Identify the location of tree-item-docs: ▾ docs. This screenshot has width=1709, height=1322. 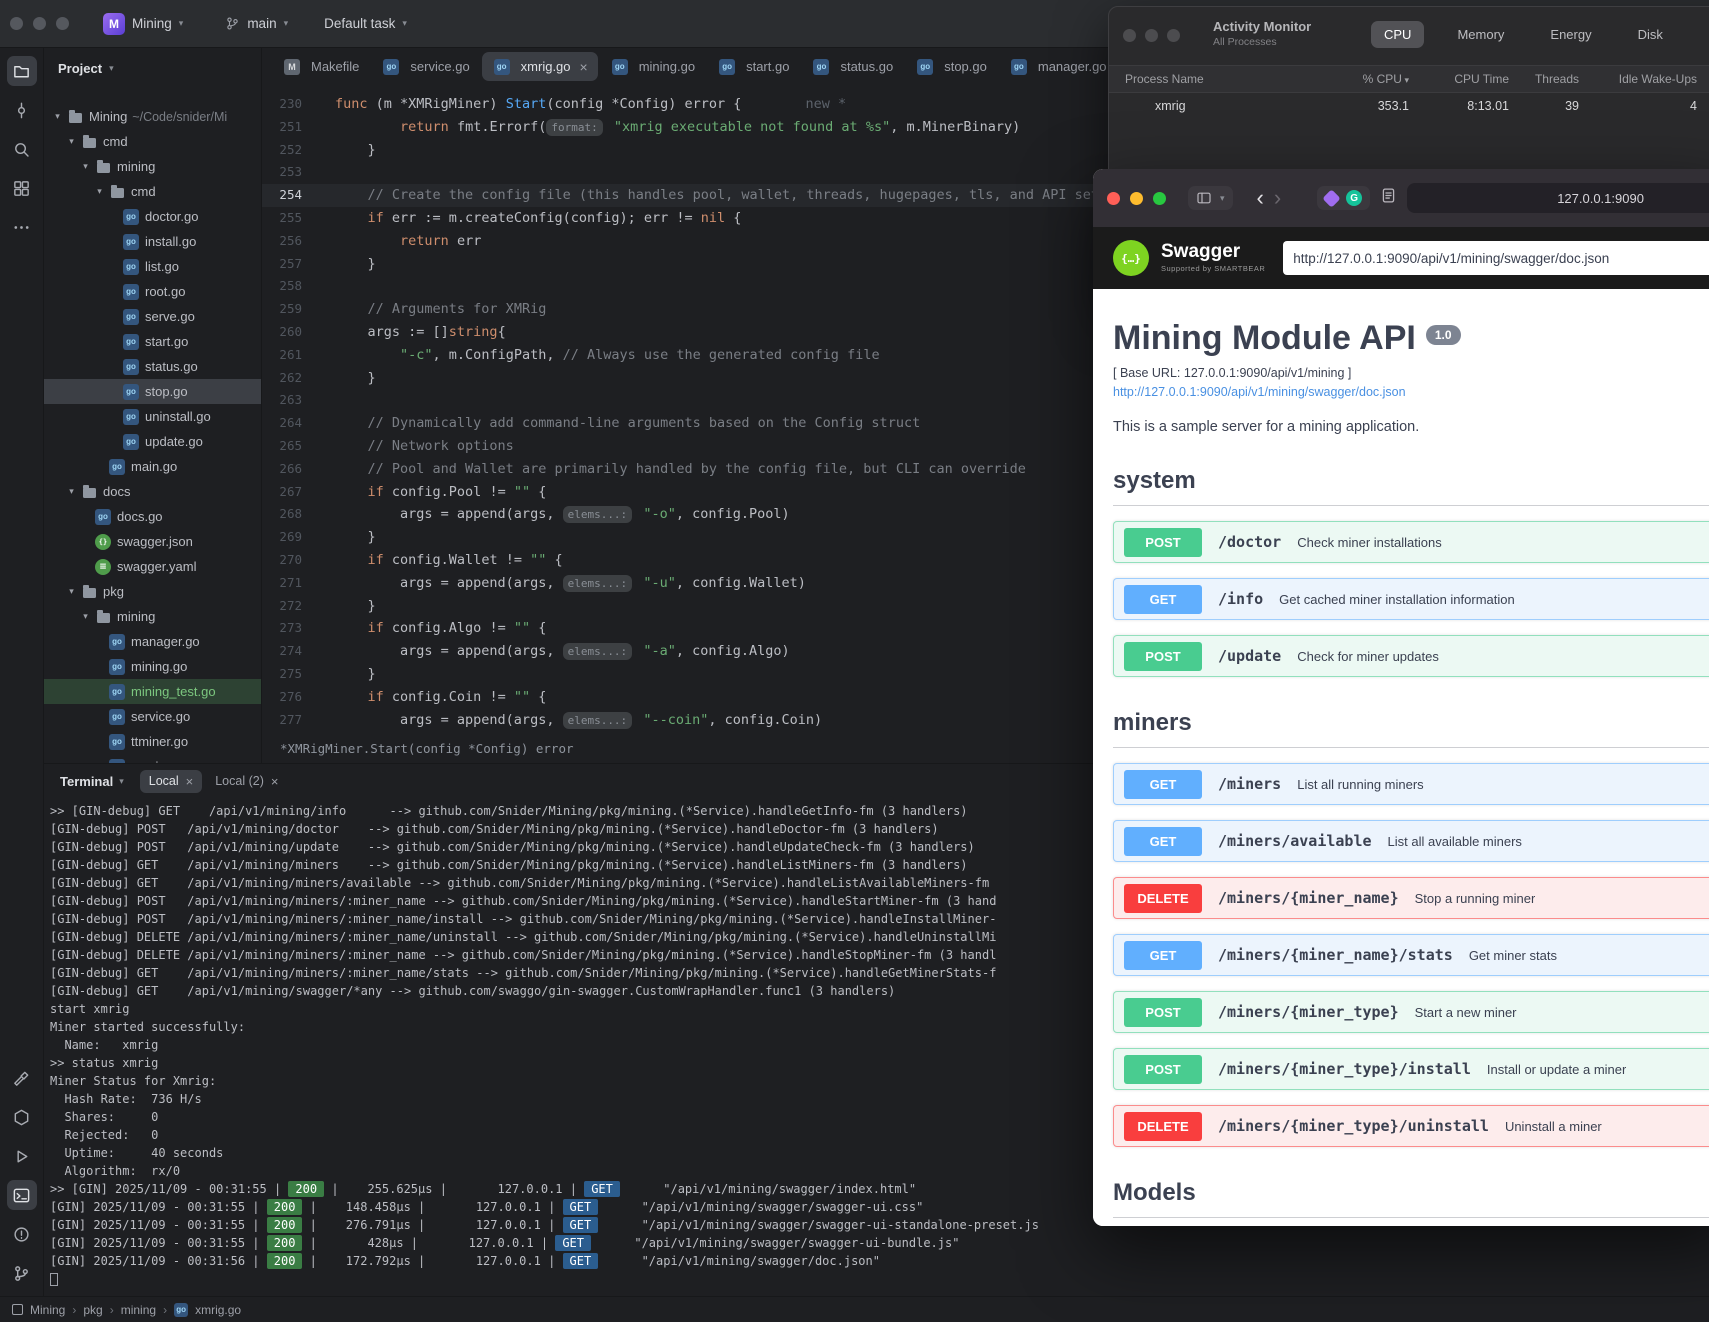
(152, 491).